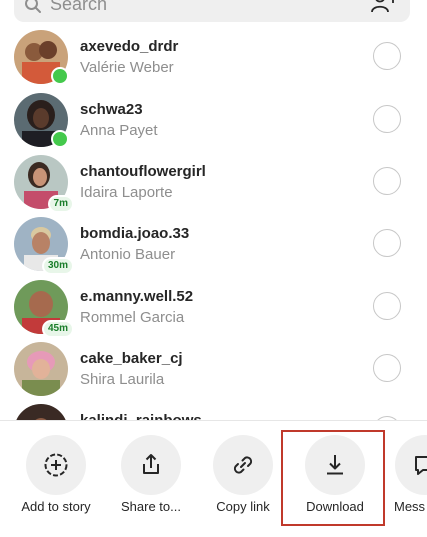 The height and width of the screenshot is (537, 427). Describe the element at coordinates (212, 11) in the screenshot. I see `search-bar: Search` at that location.